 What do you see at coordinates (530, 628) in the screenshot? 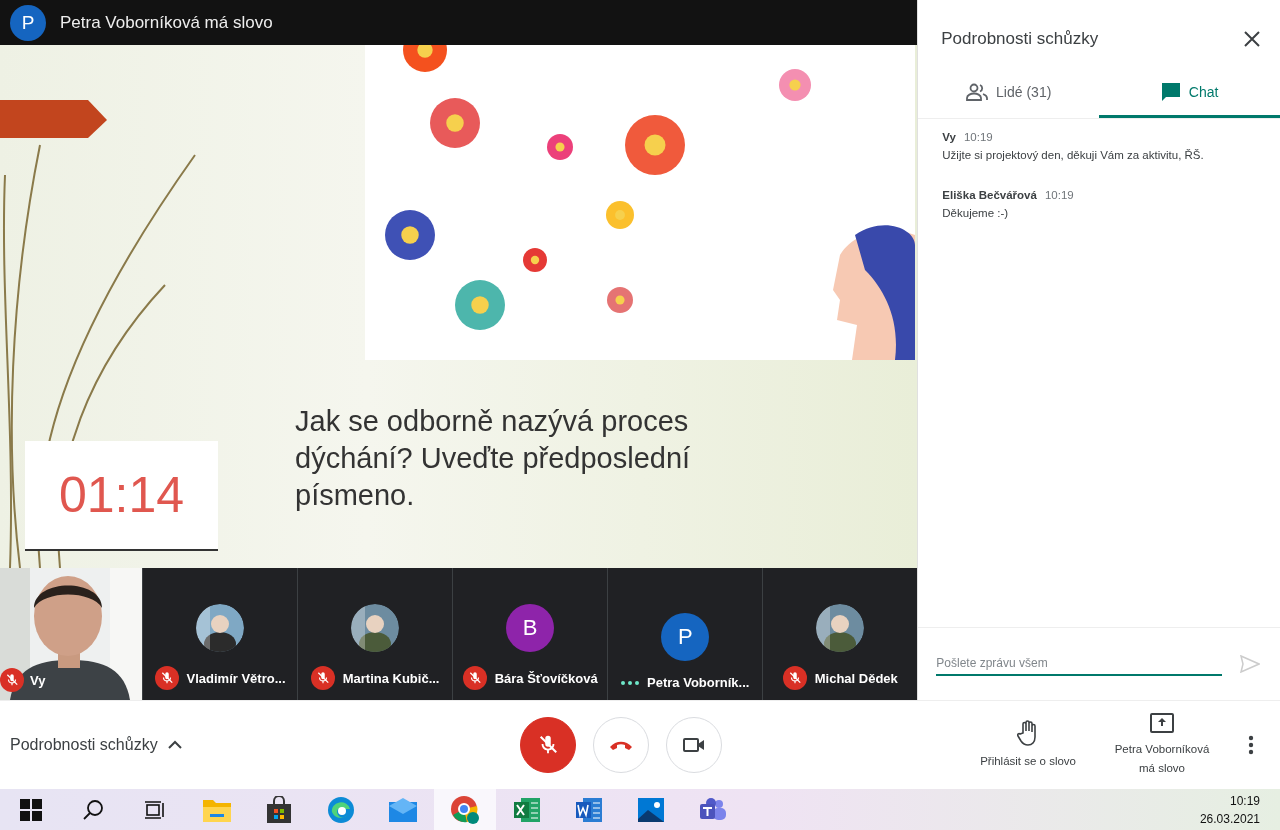
I see `participant-avatar: B` at bounding box center [530, 628].